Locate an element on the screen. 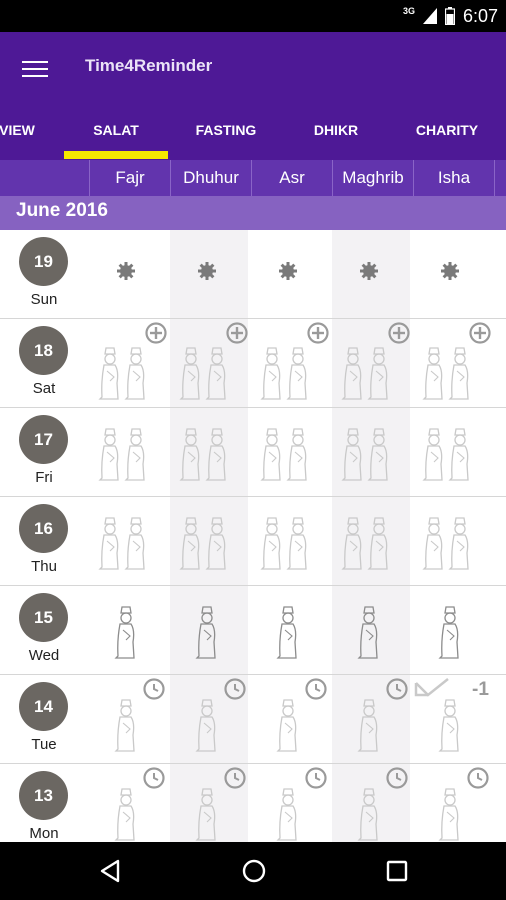  tab-charity: CHARITY is located at coordinates (447, 132).